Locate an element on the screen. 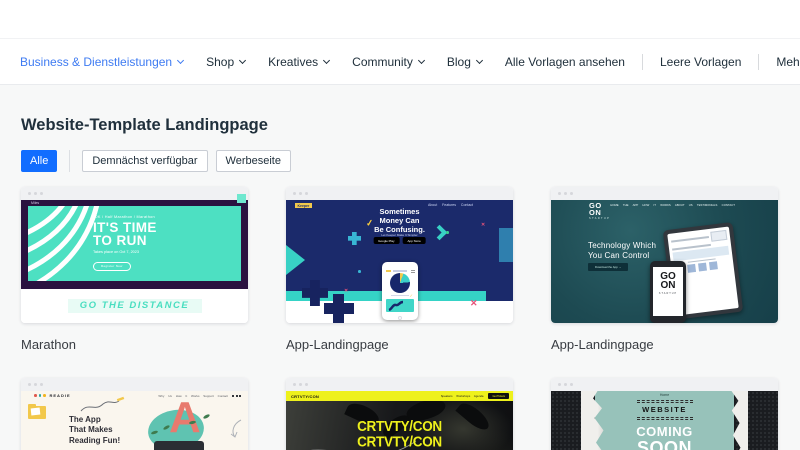  more-menu: Mehr is located at coordinates (788, 62).